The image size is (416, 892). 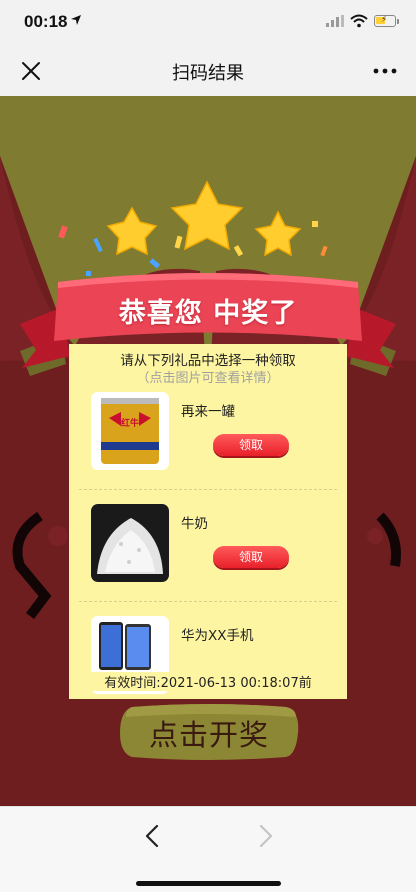 What do you see at coordinates (359, 21) in the screenshot?
I see `wifi-icon` at bounding box center [359, 21].